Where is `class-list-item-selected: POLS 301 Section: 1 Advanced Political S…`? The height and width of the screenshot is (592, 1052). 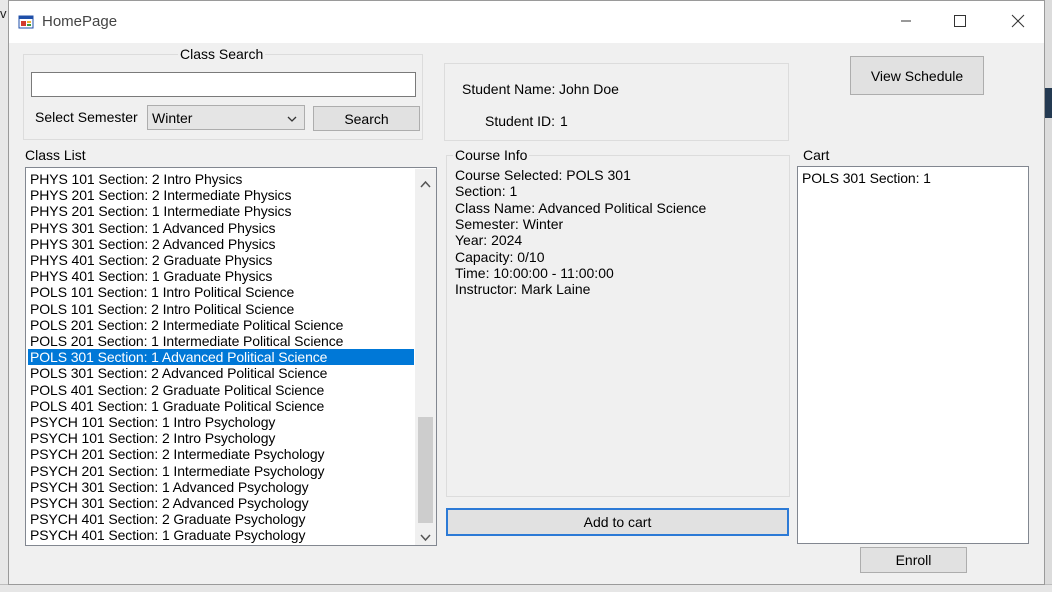 class-list-item-selected: POLS 301 Section: 1 Advanced Political S… is located at coordinates (221, 357).